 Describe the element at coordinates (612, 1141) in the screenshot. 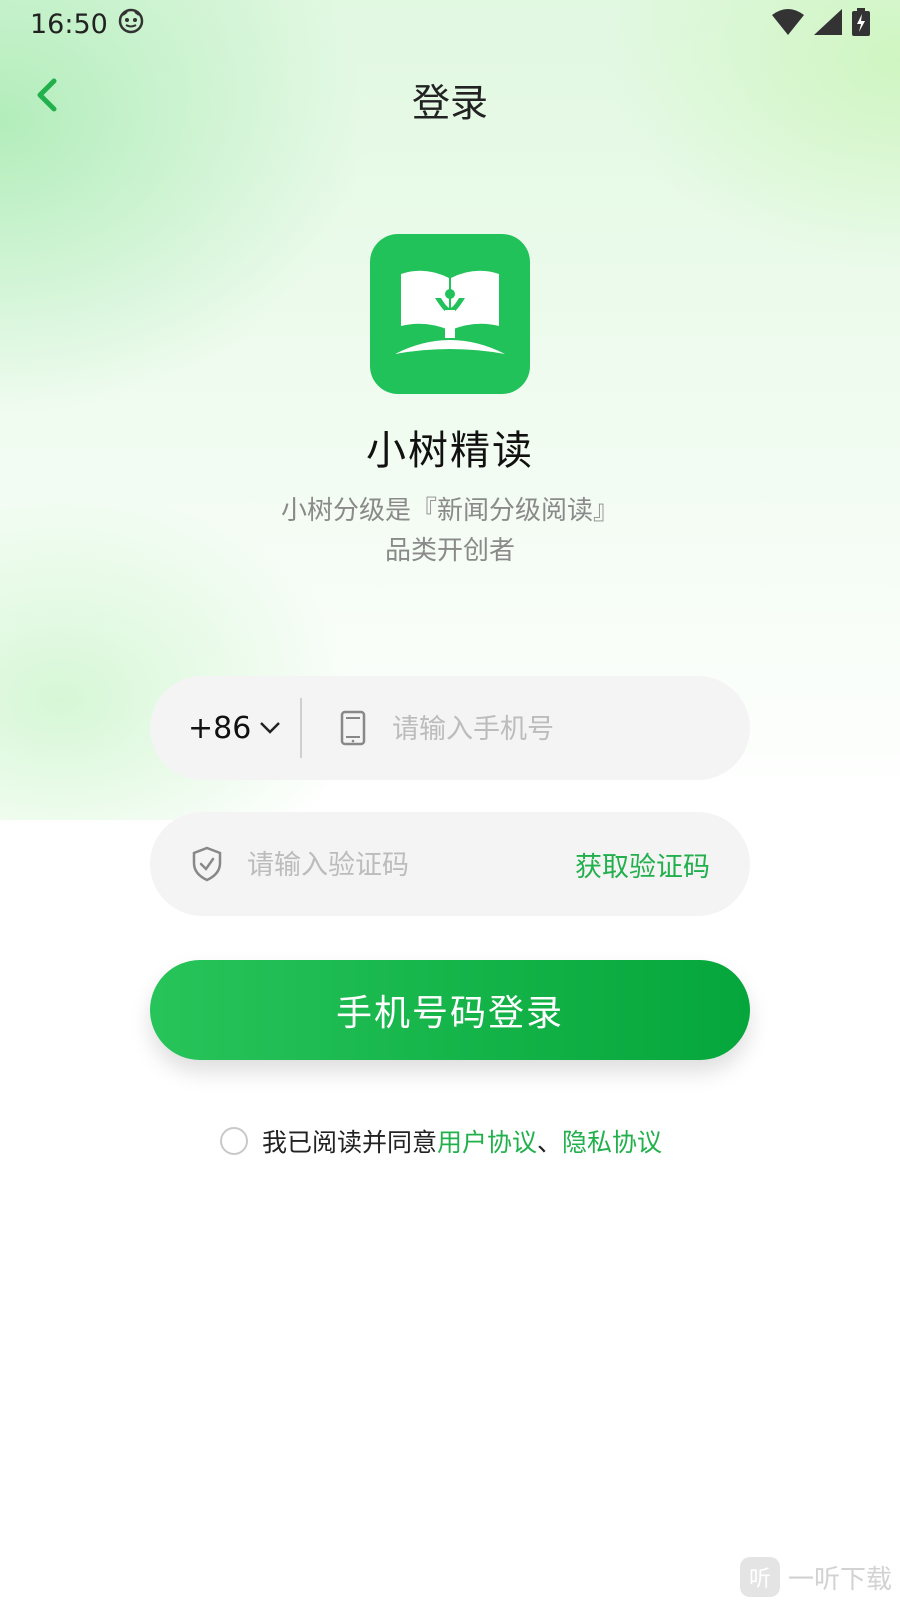

I see `privacy-agreement-link: 隐私协议` at that location.